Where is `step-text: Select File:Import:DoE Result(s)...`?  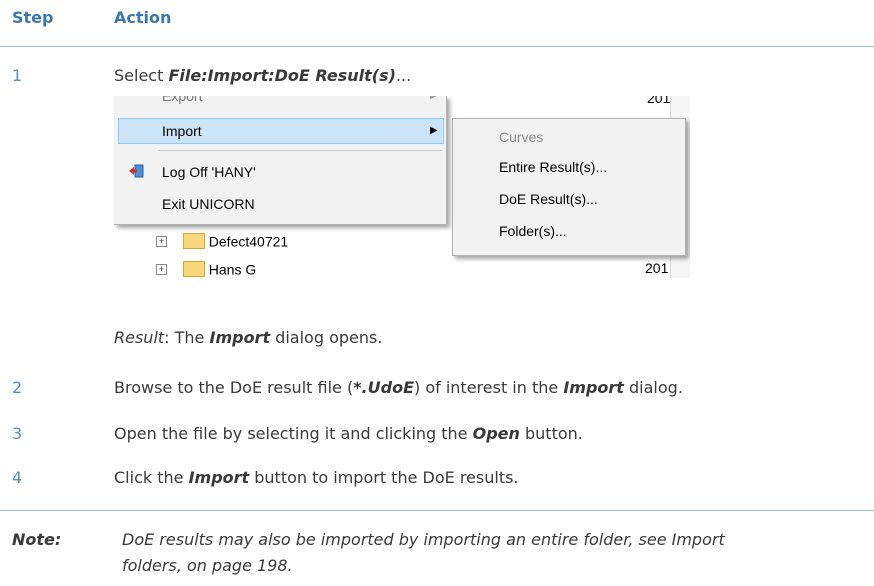
step-text: Select File:Import:DoE Result(s)... is located at coordinates (263, 75).